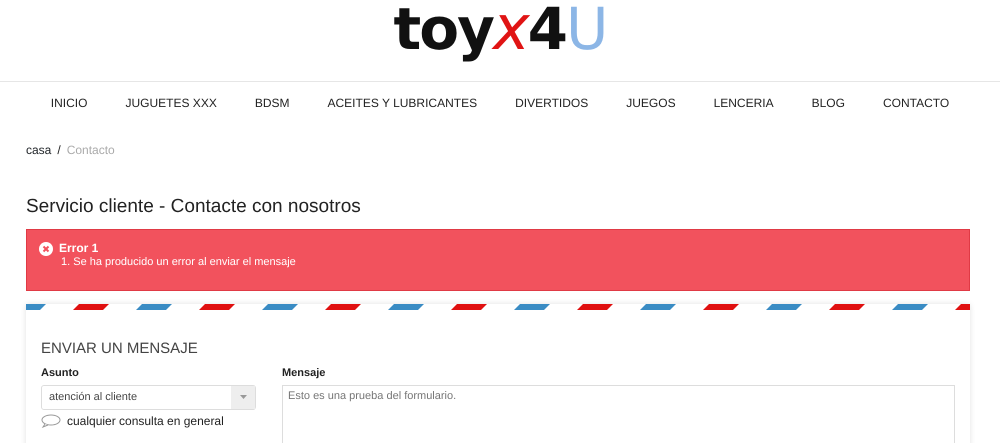  I want to click on nav-link: INICIO, so click(69, 103).